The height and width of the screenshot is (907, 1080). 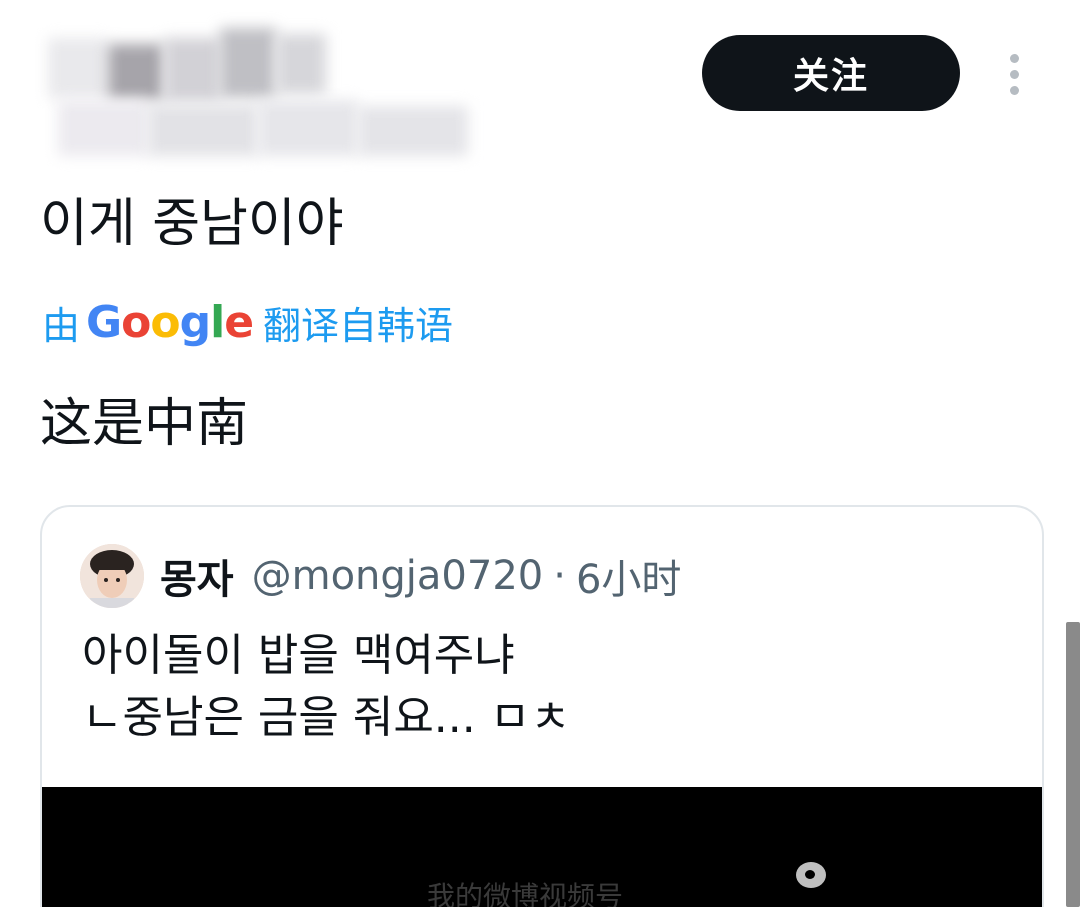 What do you see at coordinates (61, 325) in the screenshot?
I see `translate-prefix: 由` at bounding box center [61, 325].